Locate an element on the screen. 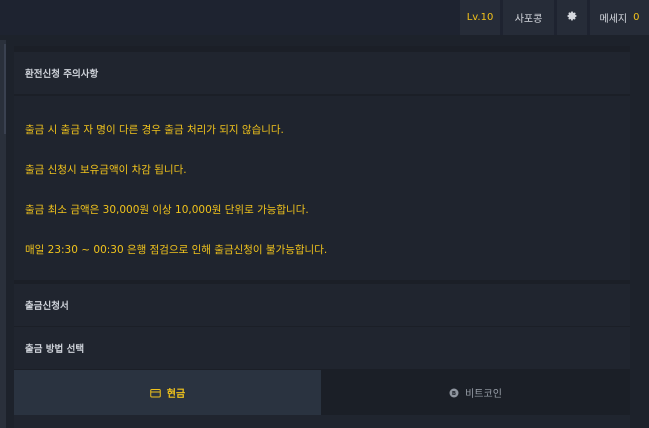 The width and height of the screenshot is (649, 428). gear-icon is located at coordinates (572, 17).